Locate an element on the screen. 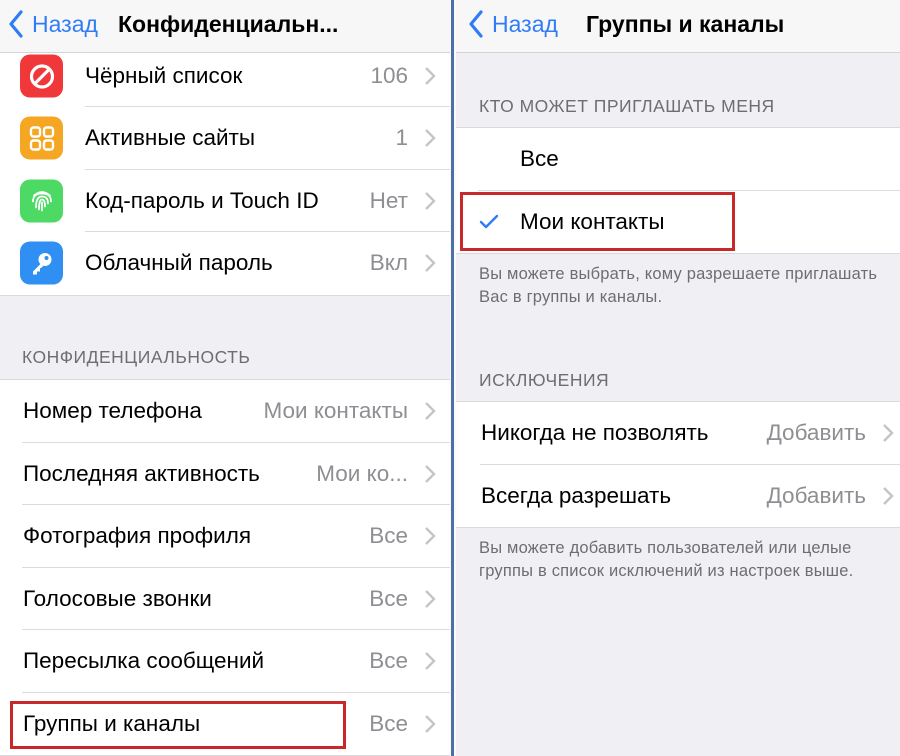 Image resolution: width=900 pixels, height=756 pixels. voice-calls-row: Голосовые звонки Все is located at coordinates (225, 599).